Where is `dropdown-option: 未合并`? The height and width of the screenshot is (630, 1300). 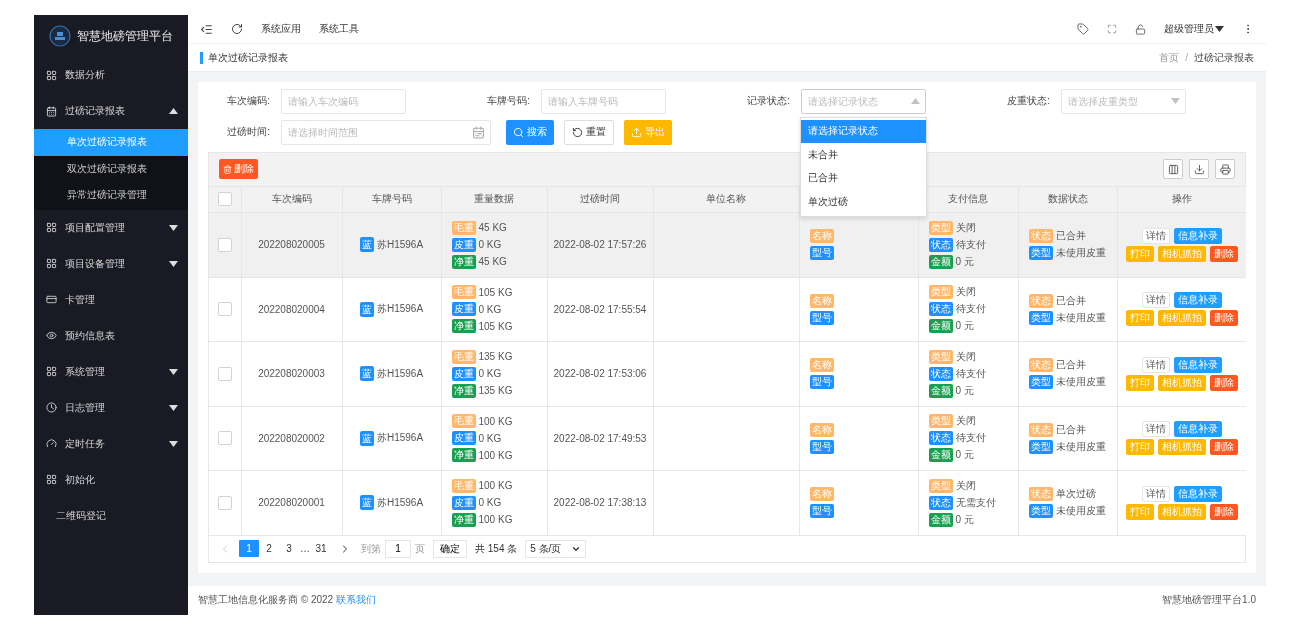 dropdown-option: 未合并 is located at coordinates (863, 155).